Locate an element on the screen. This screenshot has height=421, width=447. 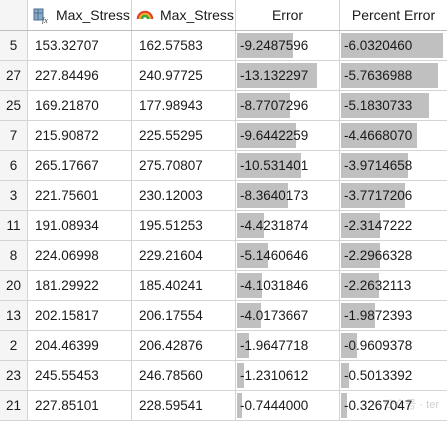
cell-value: 230.12003 is located at coordinates (171, 195).